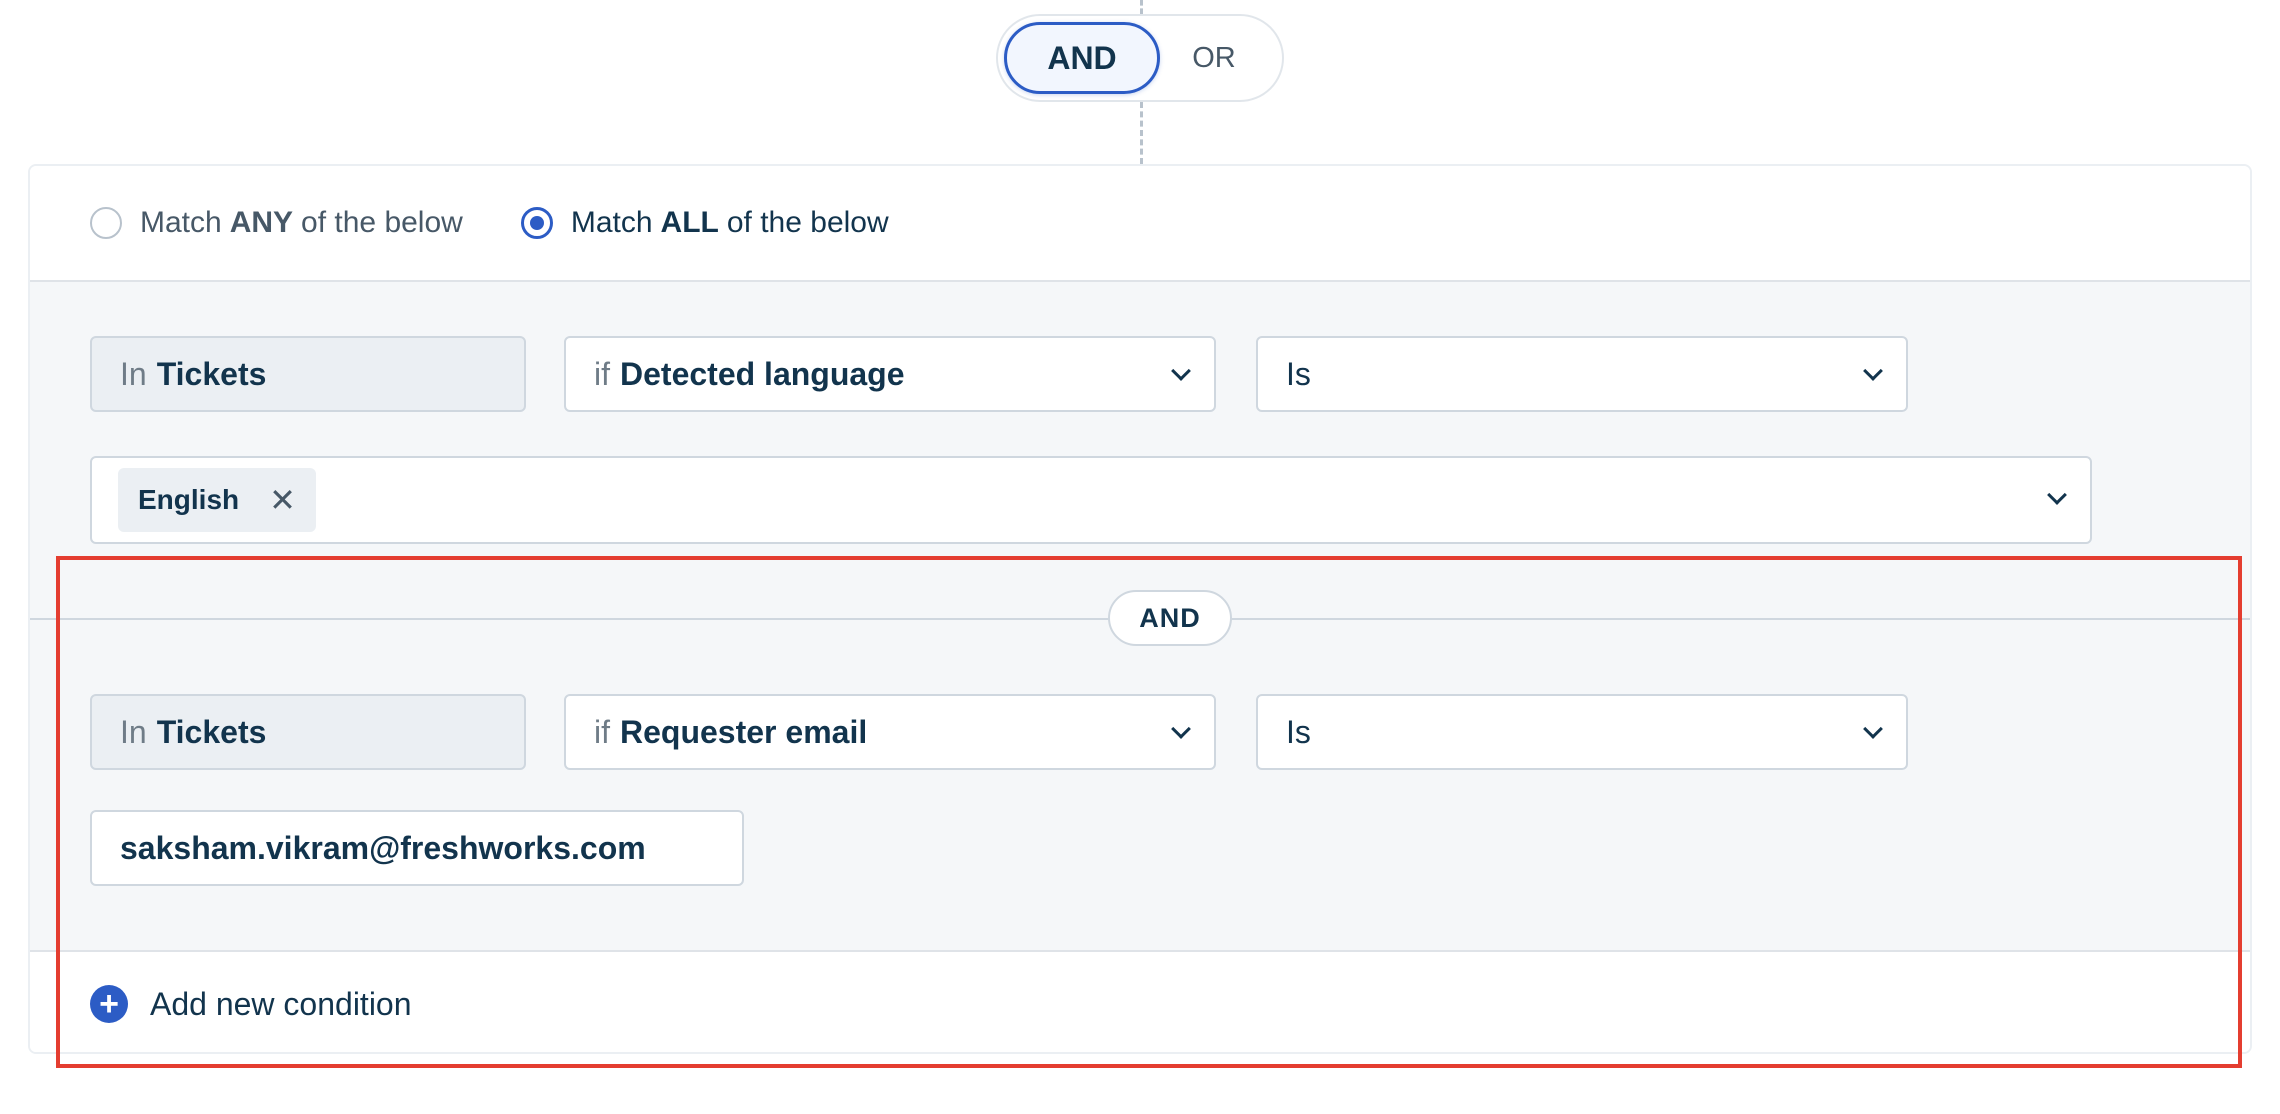 The image size is (2280, 1114). I want to click on match-all-prefix: Match, so click(611, 222).